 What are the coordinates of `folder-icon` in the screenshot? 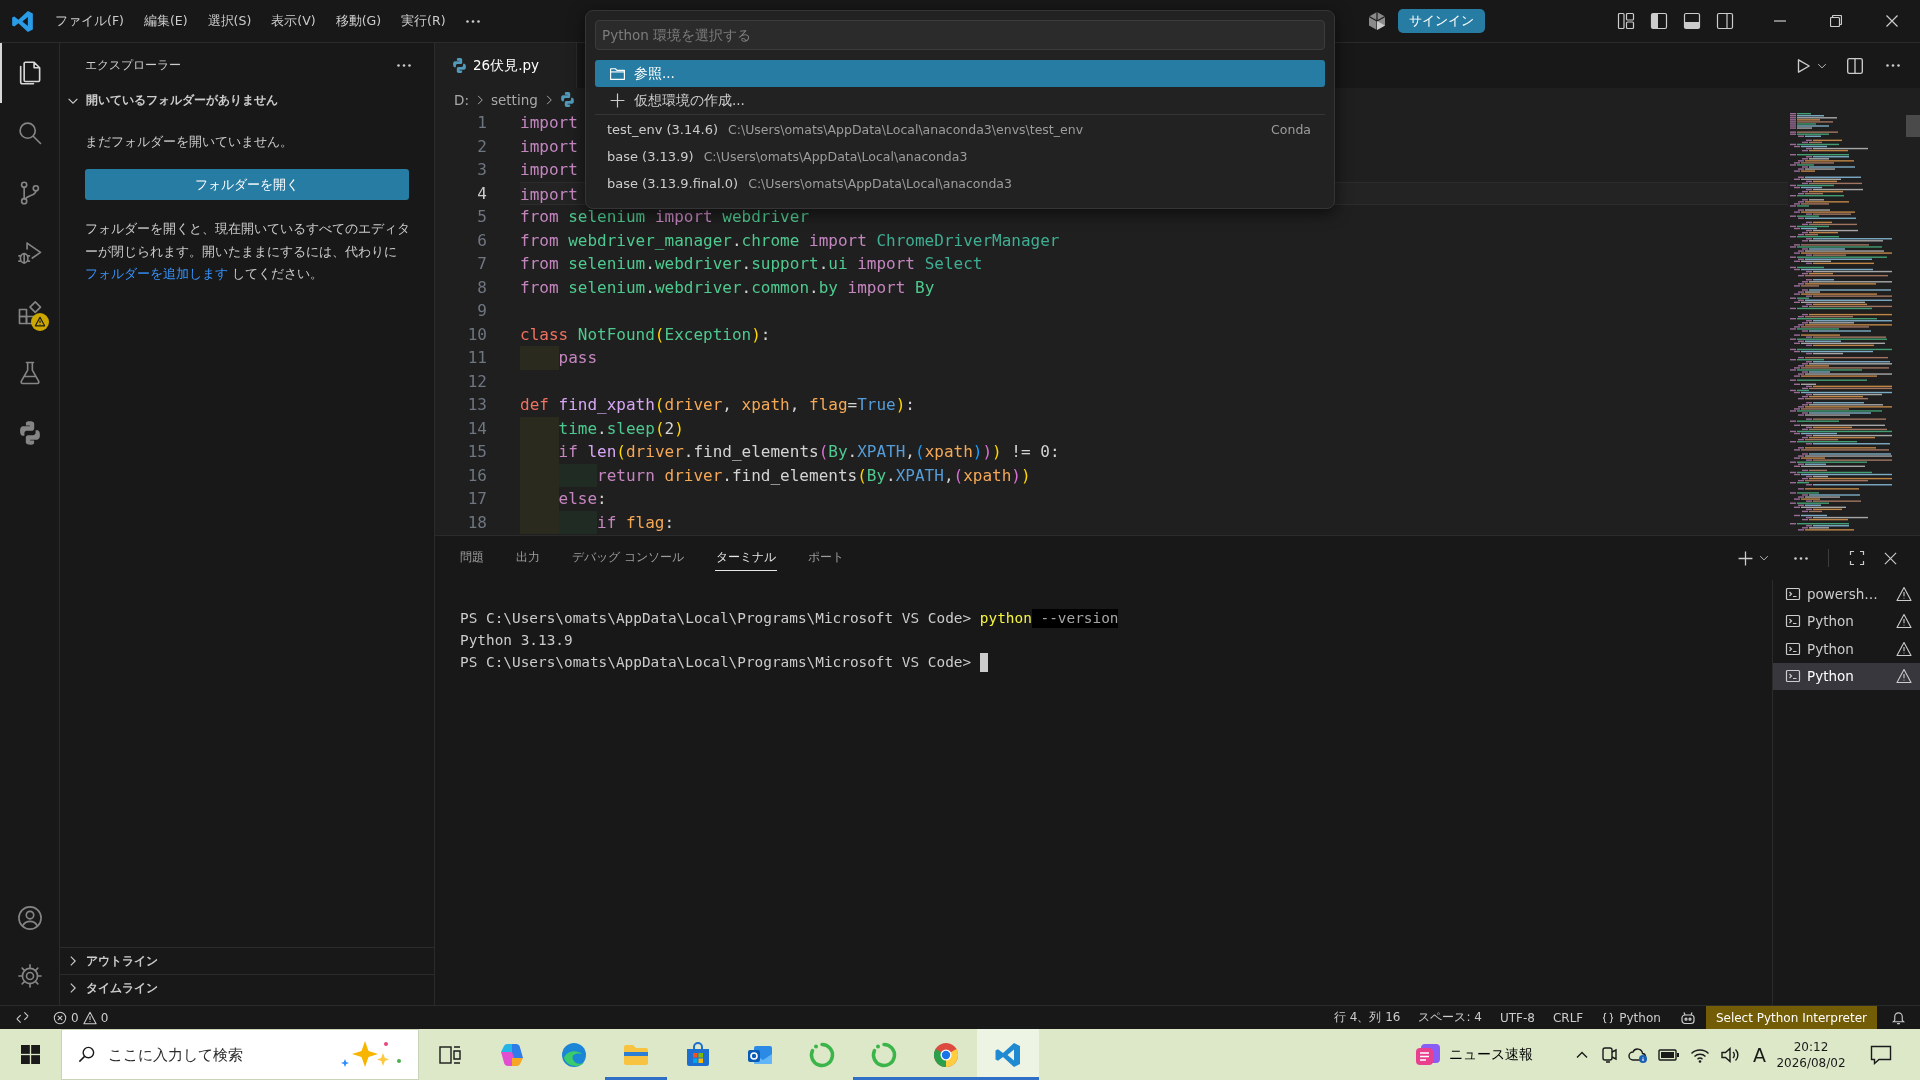 It's located at (617, 73).